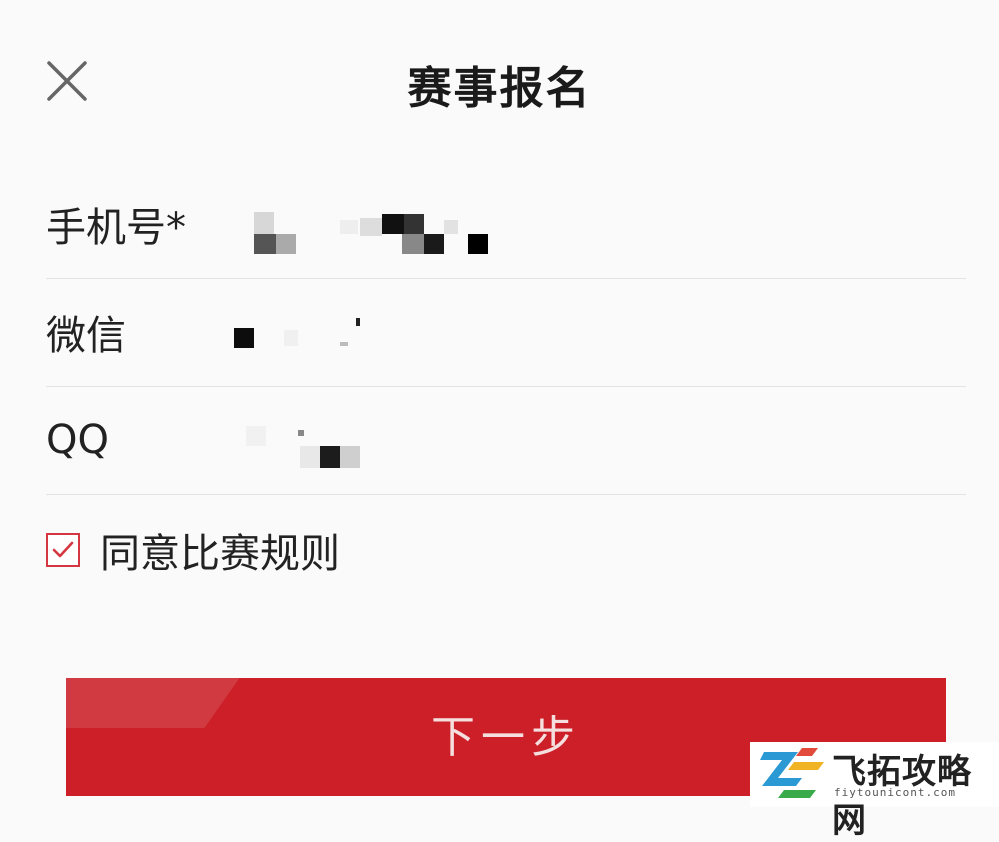 The width and height of the screenshot is (999, 842). Describe the element at coordinates (86, 336) in the screenshot. I see `wechat-label: 微信` at that location.